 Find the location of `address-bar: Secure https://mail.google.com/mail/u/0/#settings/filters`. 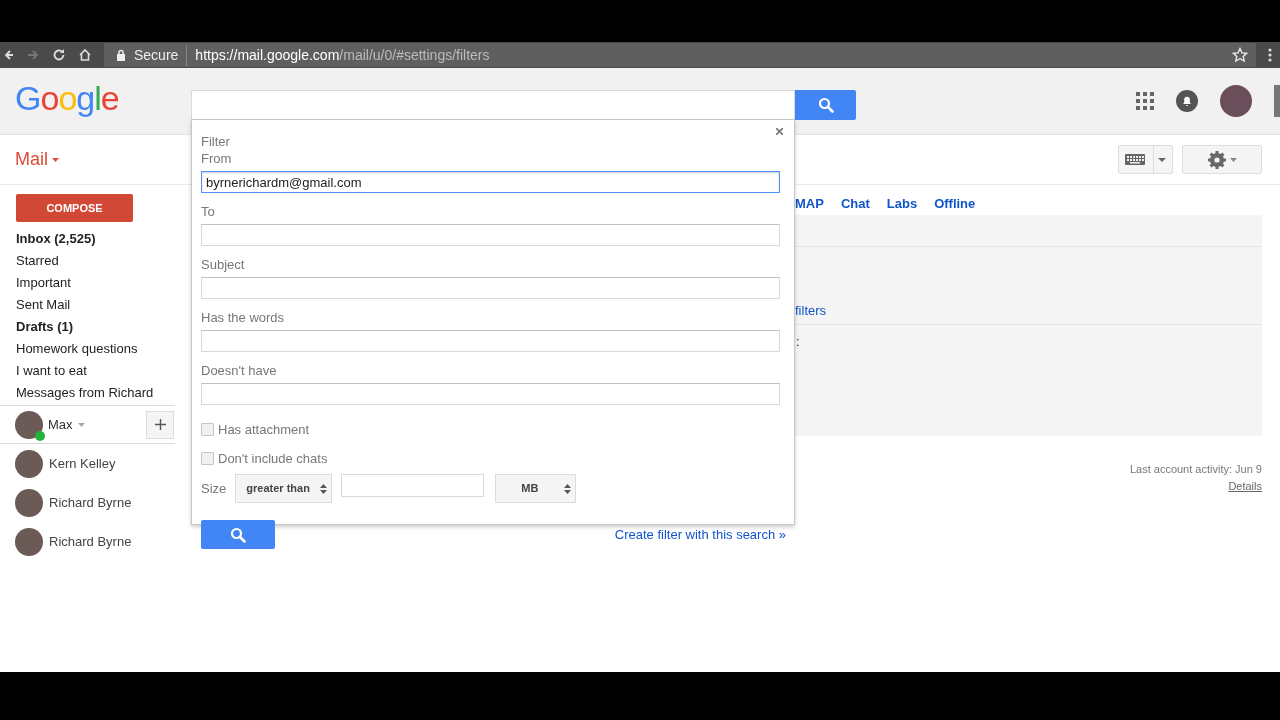

address-bar: Secure https://mail.google.com/mail/u/0/#settings/filters is located at coordinates (680, 55).